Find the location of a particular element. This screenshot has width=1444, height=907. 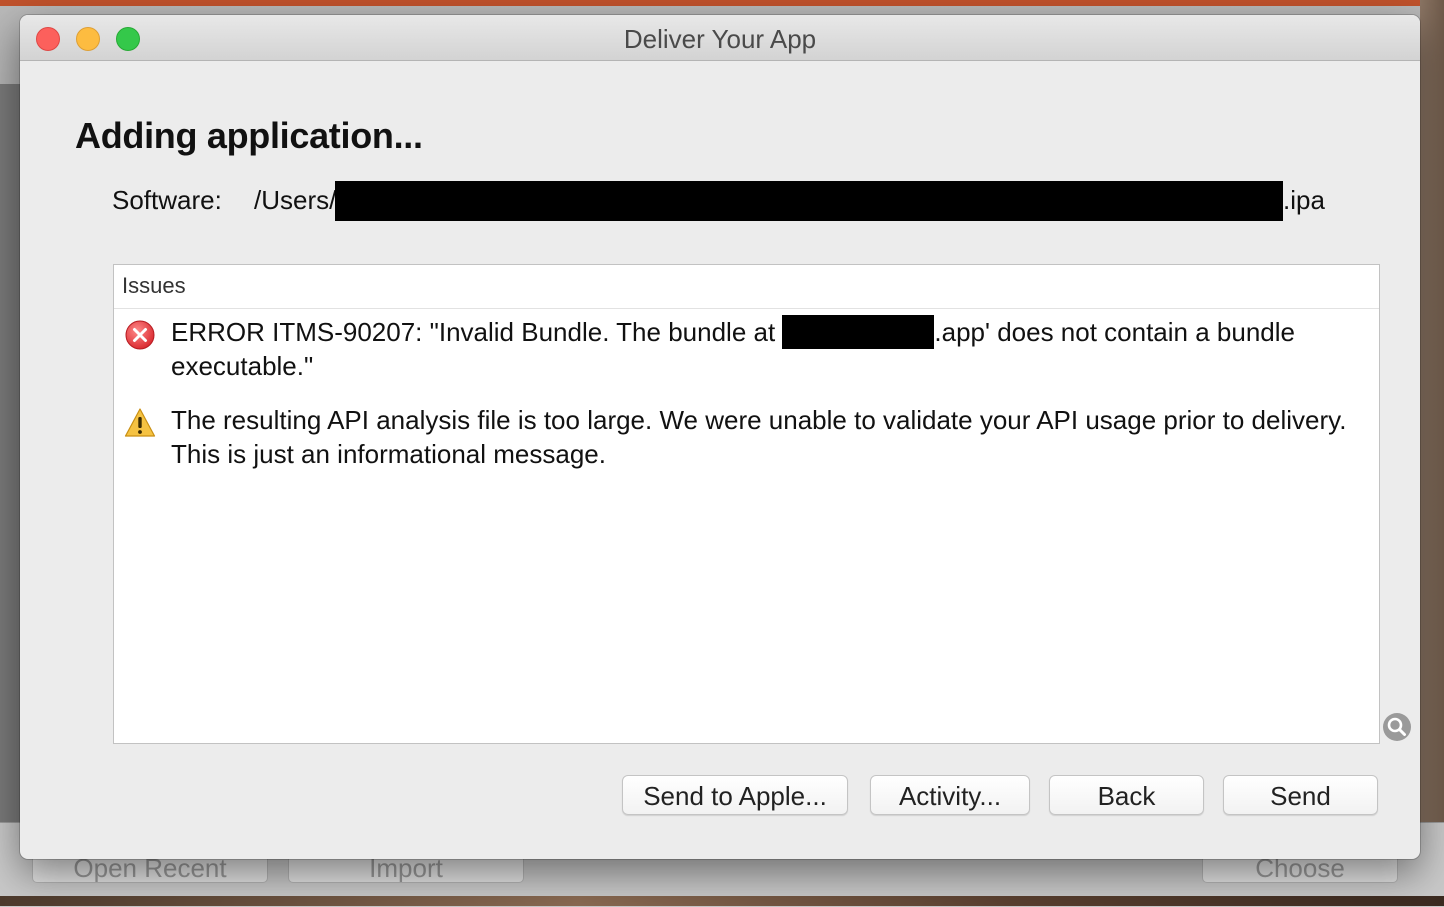

error-x-icon is located at coordinates (140, 335).